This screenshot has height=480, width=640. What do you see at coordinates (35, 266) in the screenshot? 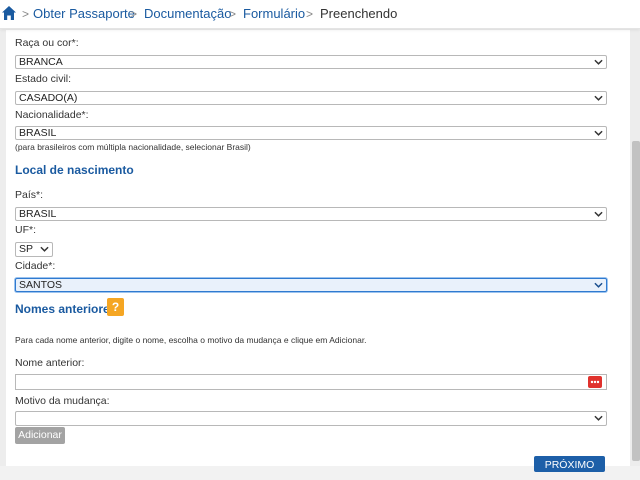
I see `cidade-label: Cidade*:` at bounding box center [35, 266].